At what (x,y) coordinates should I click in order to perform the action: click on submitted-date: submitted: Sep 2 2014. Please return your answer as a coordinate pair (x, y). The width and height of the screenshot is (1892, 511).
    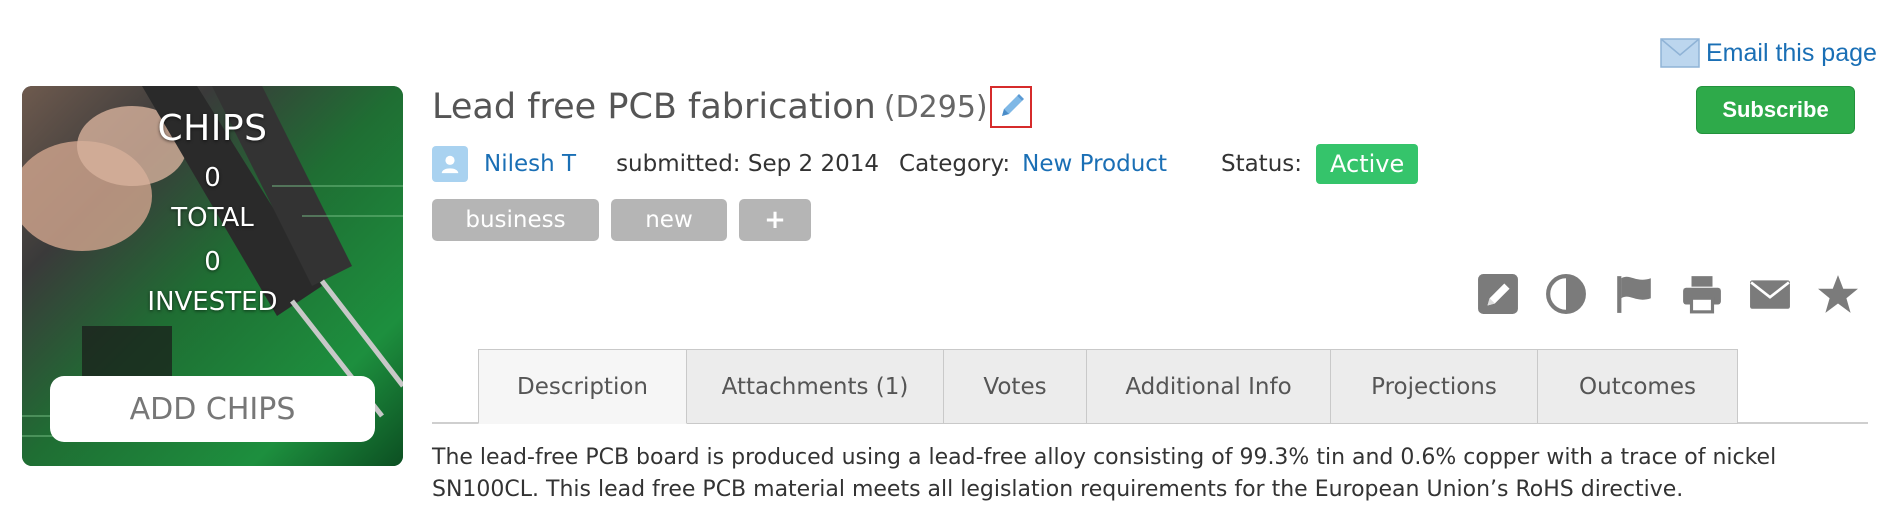
    Looking at the image, I should click on (748, 164).